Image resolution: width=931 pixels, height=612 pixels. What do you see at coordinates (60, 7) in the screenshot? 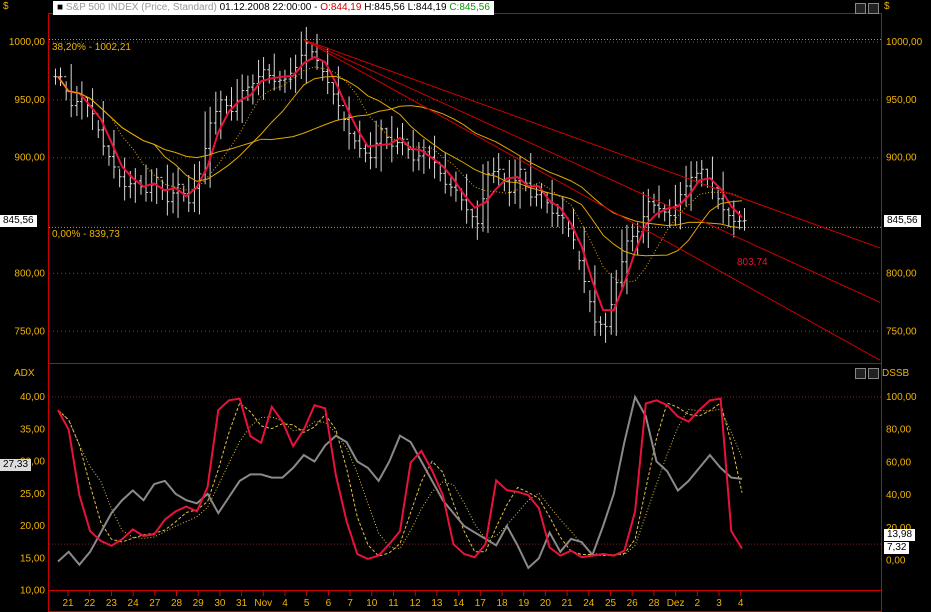
I see `header-square-icon: ■` at bounding box center [60, 7].